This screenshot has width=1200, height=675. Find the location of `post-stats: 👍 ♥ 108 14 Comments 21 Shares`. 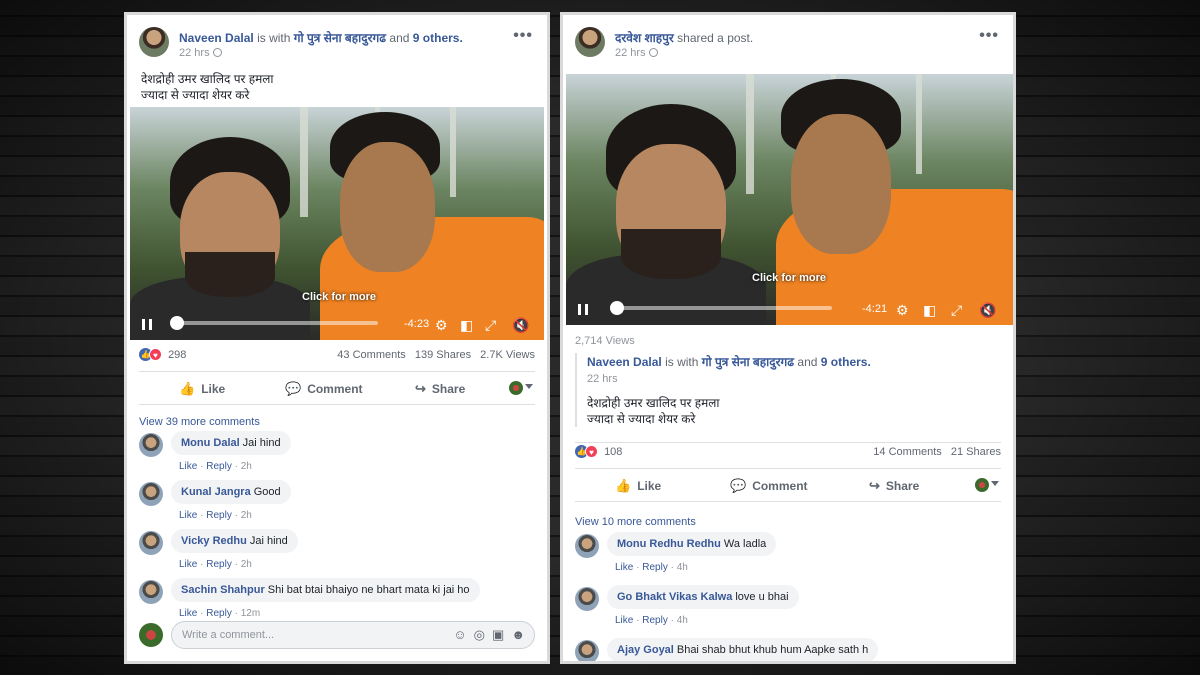

post-stats: 👍 ♥ 108 14 Comments 21 Shares is located at coordinates (788, 451).